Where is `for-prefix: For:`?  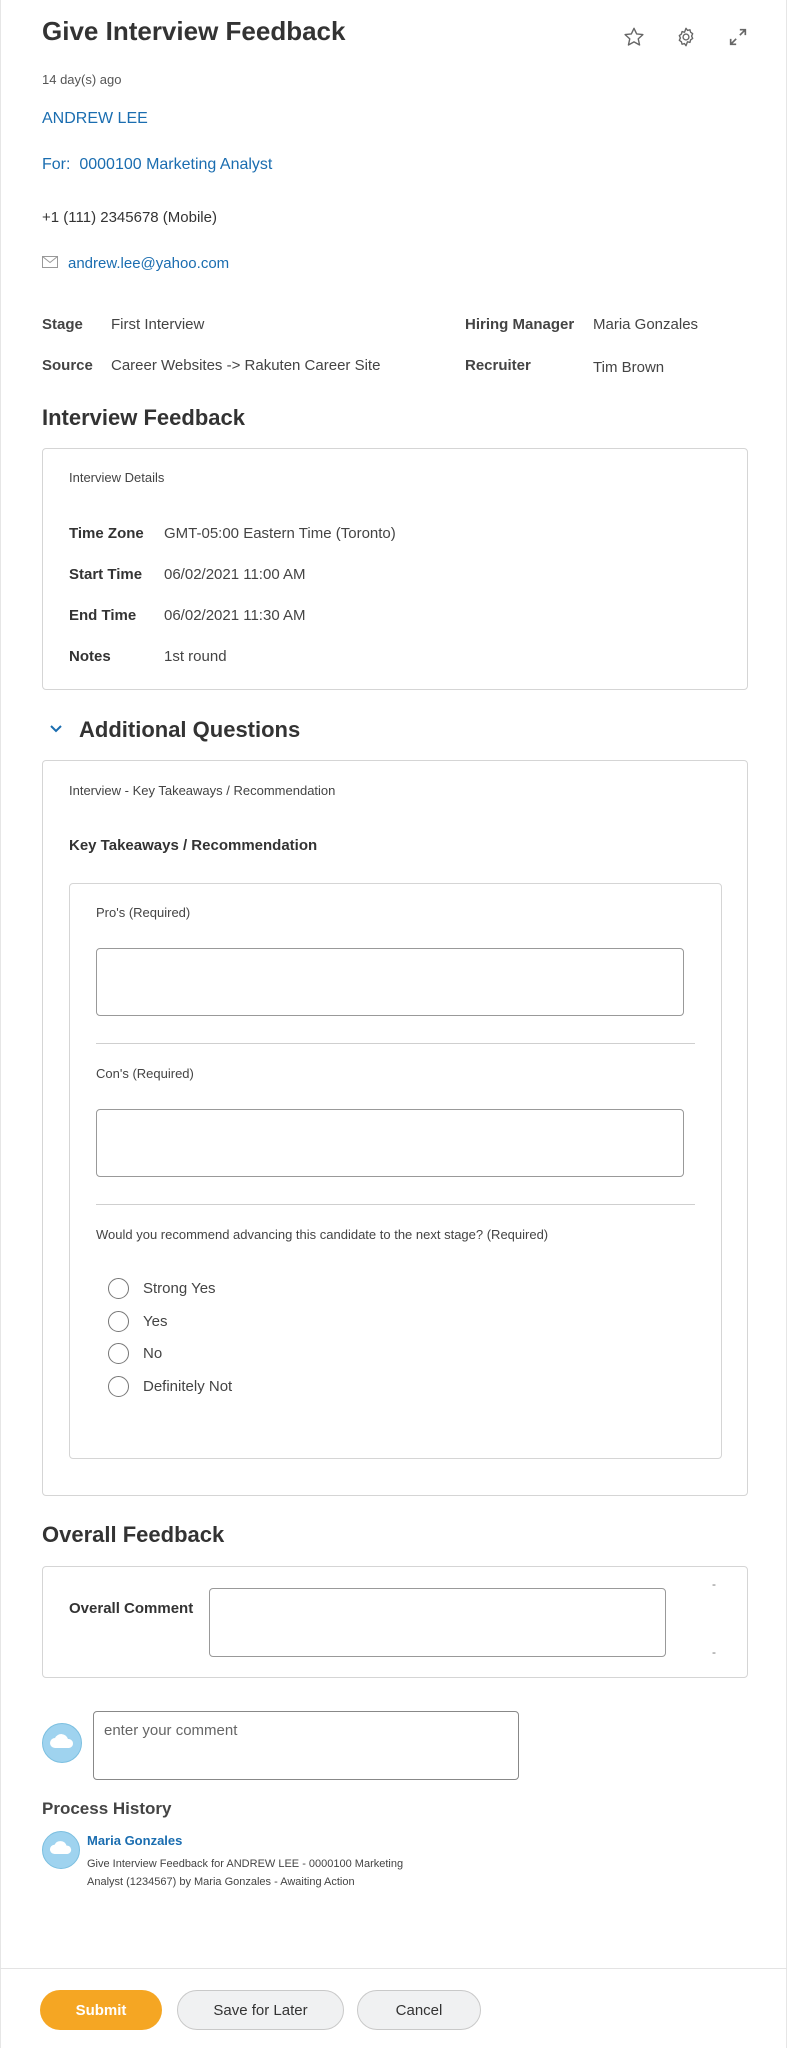
for-prefix: For: is located at coordinates (56, 164).